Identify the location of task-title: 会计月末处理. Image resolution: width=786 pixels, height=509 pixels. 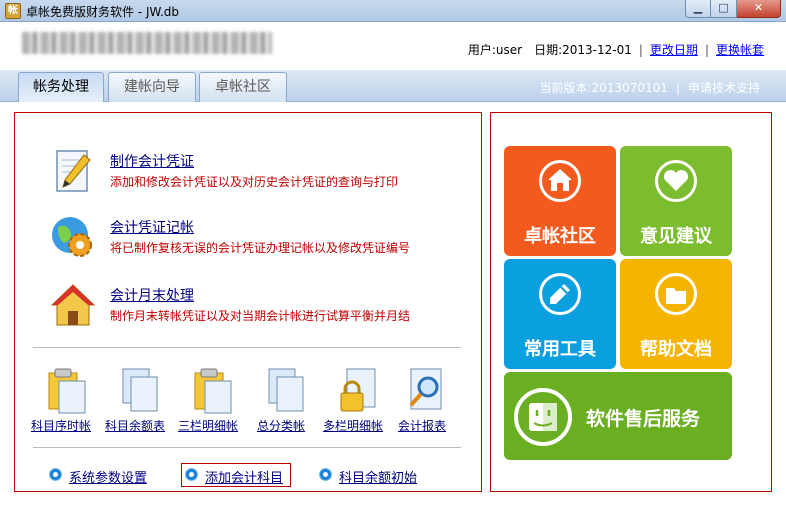
(152, 295).